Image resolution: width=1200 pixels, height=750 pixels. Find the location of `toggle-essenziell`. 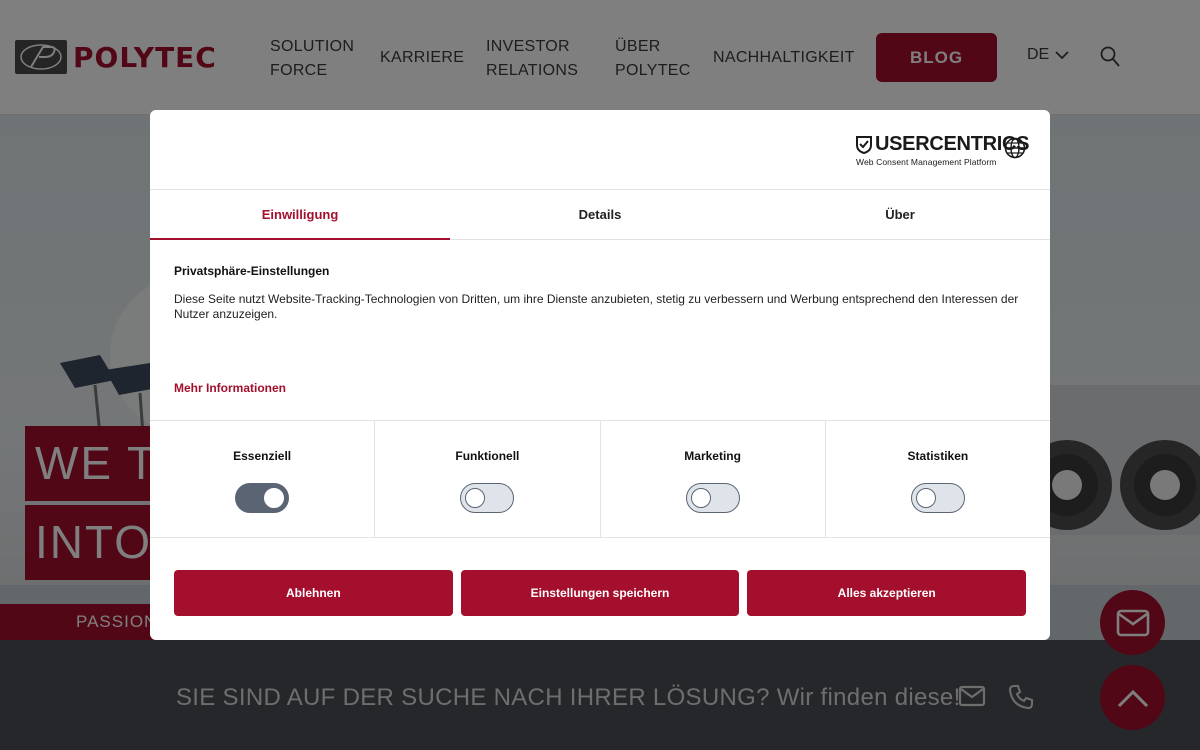

toggle-essenziell is located at coordinates (262, 498).